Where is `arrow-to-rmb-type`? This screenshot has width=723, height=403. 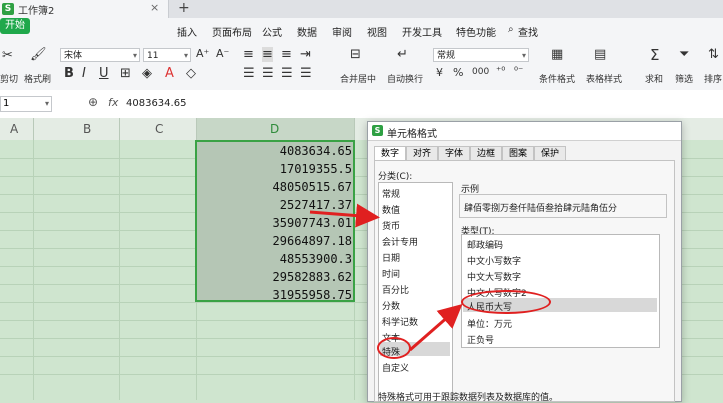 arrow-to-rmb-type is located at coordinates (436, 328).